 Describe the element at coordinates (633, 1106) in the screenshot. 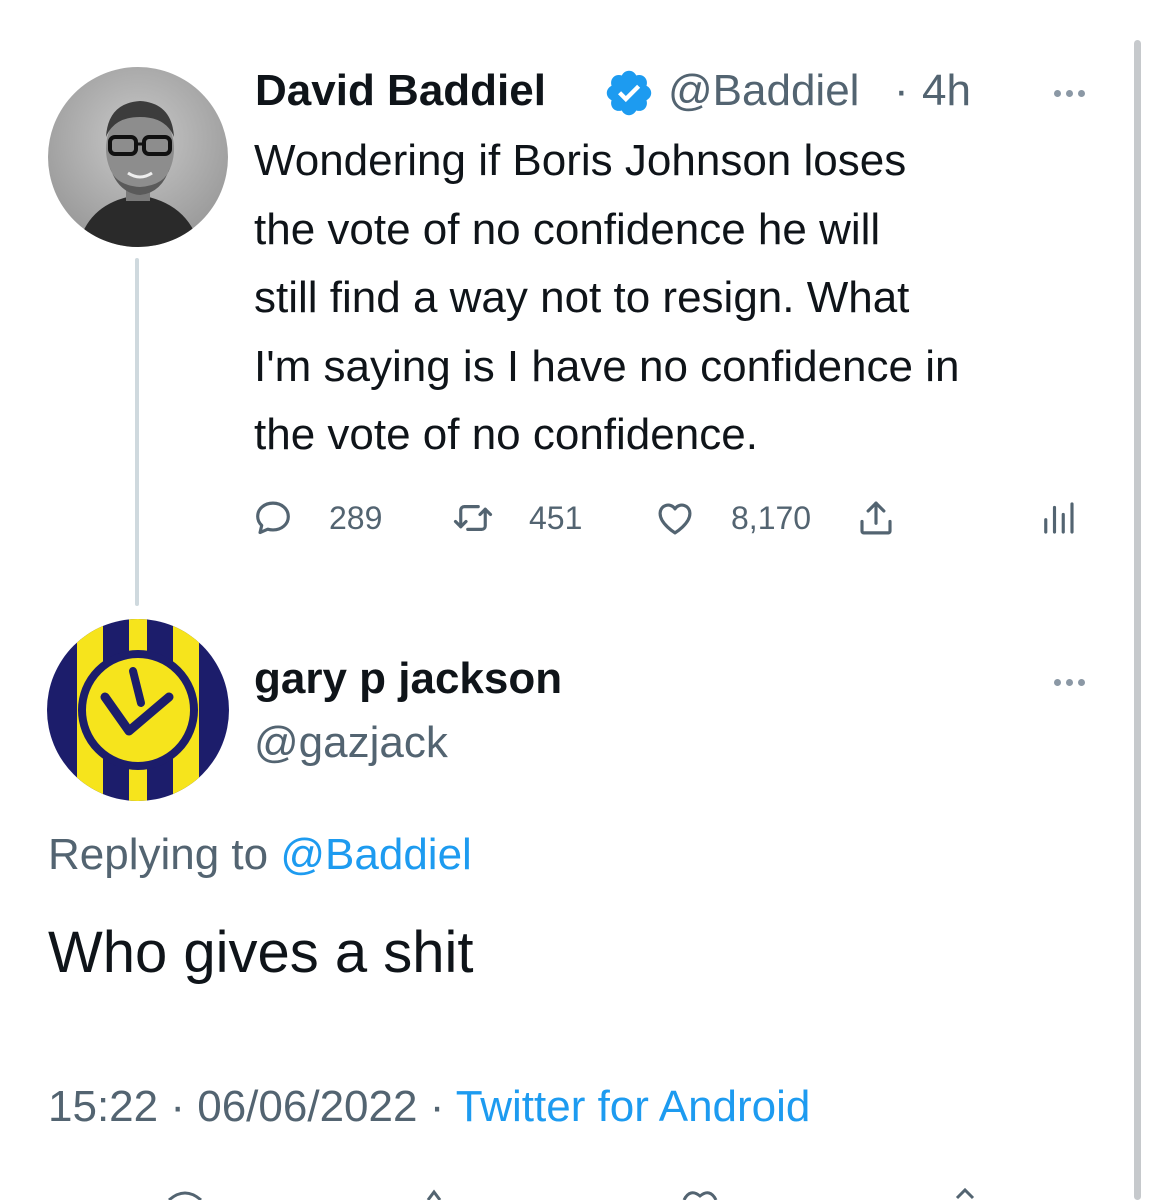

I see `tweet-source-link: Twitter for Android` at that location.